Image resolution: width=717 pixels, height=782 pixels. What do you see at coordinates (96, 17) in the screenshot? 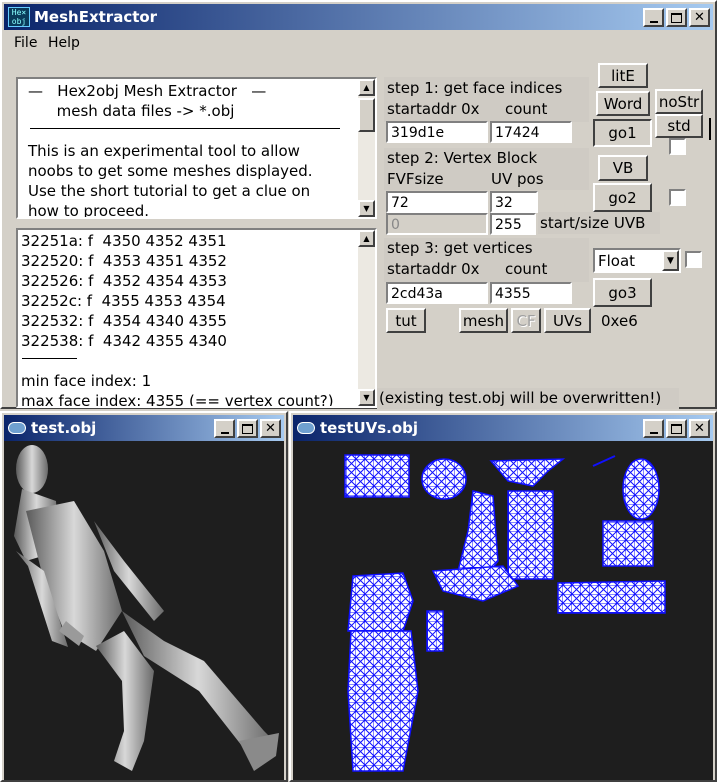
I see `window-title: MeshExtractor` at bounding box center [96, 17].